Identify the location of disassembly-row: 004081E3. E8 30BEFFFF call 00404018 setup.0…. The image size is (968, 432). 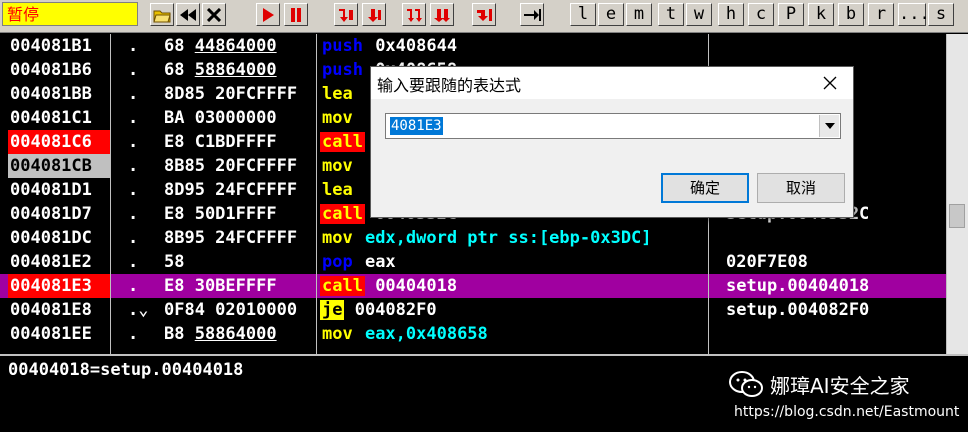
(473, 286).